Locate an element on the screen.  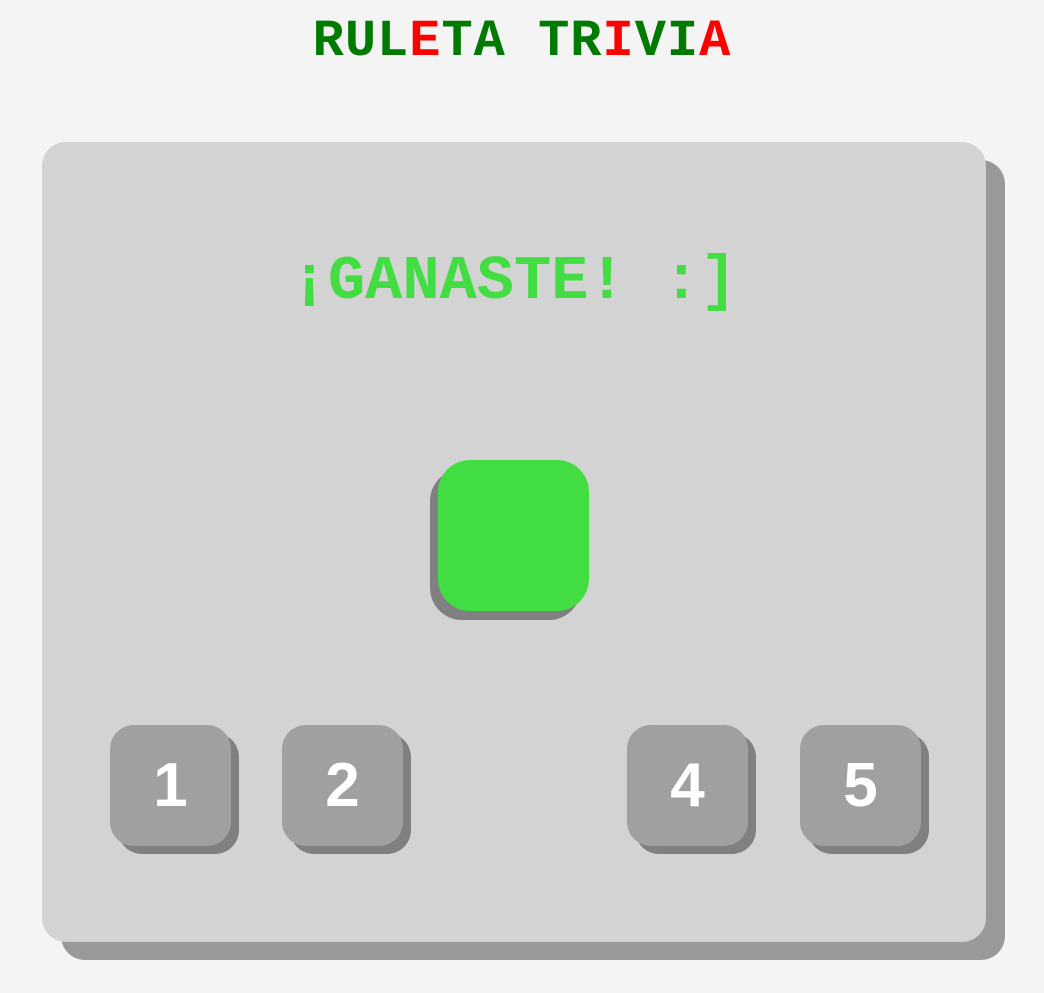
number-button-5: 5 is located at coordinates (865, 790).